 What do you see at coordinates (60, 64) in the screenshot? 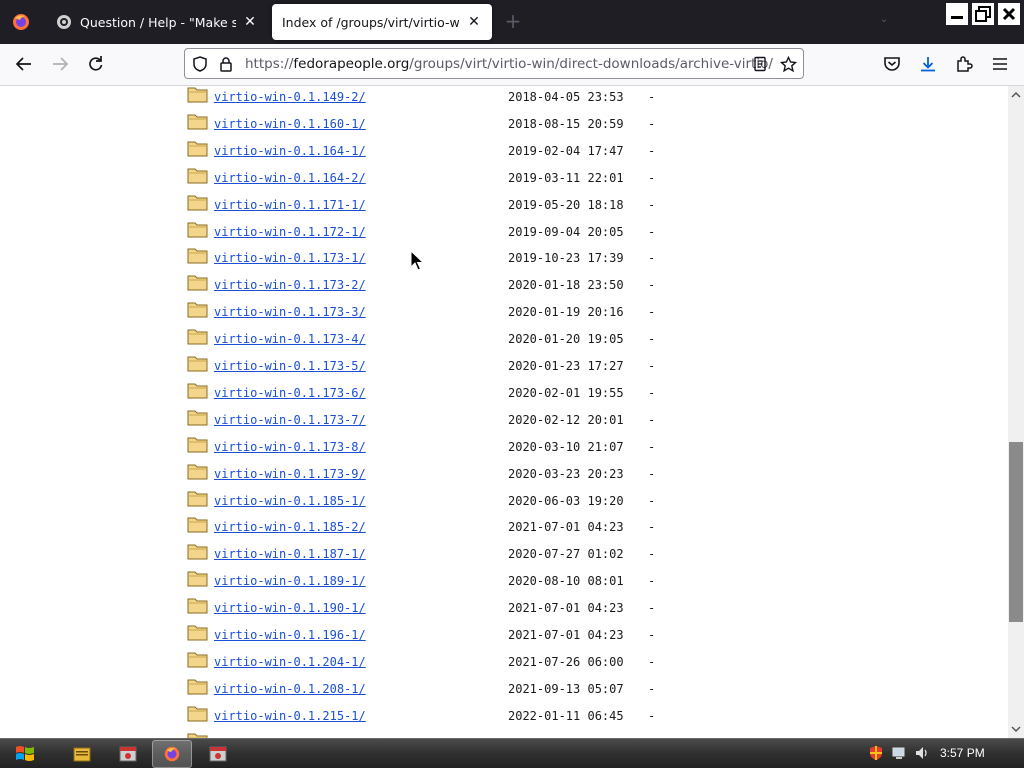
I see `forward-button` at bounding box center [60, 64].